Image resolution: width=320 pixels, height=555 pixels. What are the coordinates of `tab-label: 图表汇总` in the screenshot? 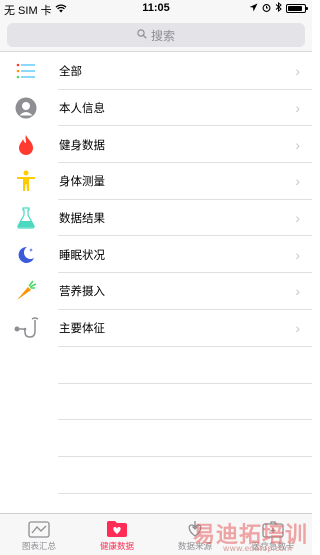 It's located at (38, 546).